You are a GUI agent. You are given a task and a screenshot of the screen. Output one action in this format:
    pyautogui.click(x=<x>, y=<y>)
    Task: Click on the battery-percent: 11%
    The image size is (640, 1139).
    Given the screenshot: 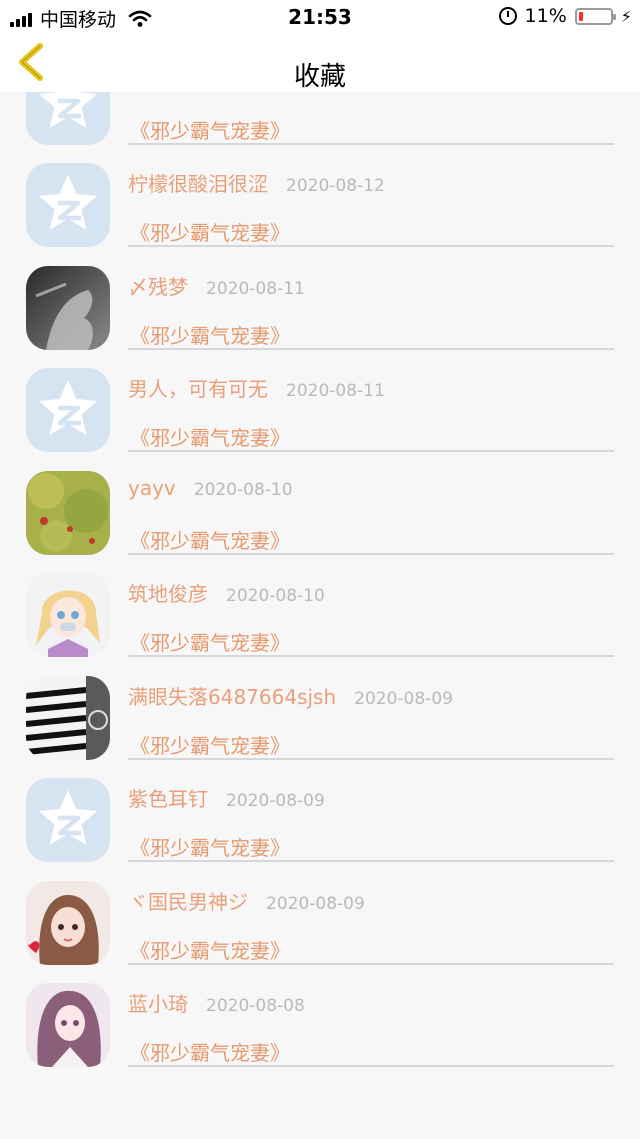 What is the action you would take?
    pyautogui.click(x=545, y=16)
    